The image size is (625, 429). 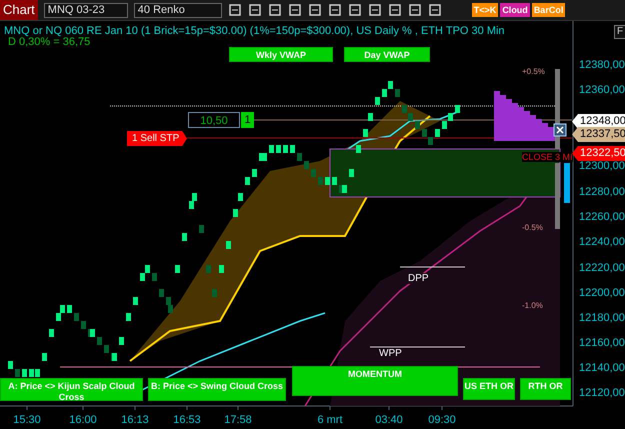 What do you see at coordinates (602, 368) in the screenshot?
I see `price-axis-label: 12140,00` at bounding box center [602, 368].